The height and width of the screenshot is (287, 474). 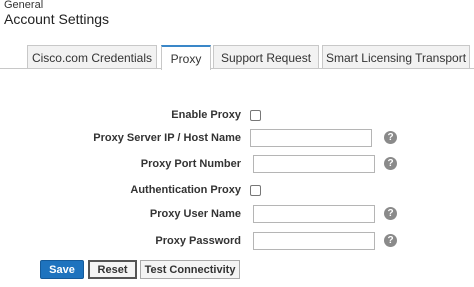 What do you see at coordinates (314, 241) in the screenshot?
I see `proxy-password-input` at bounding box center [314, 241].